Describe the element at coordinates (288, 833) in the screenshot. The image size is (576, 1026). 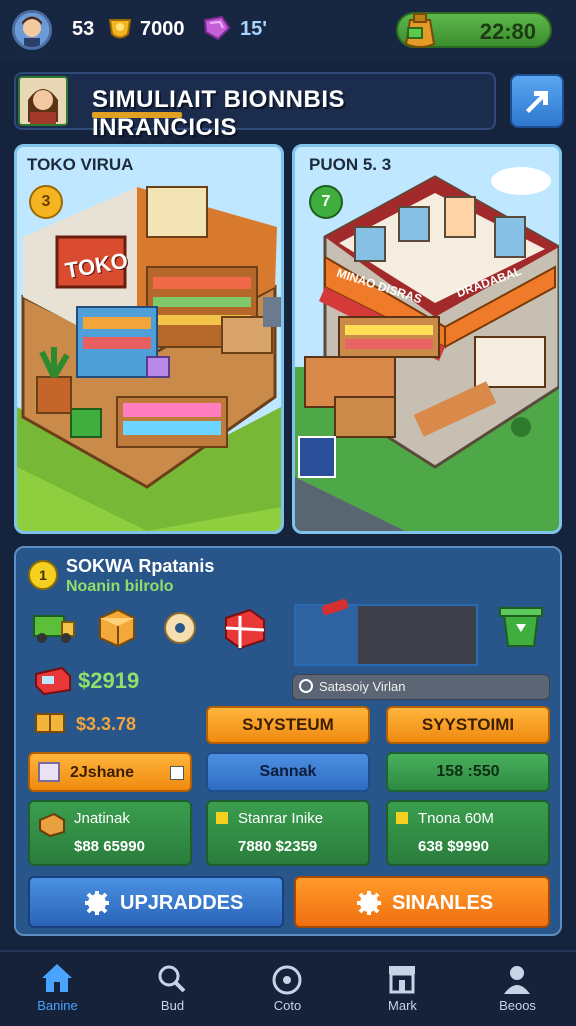
I see `stat-card-2: Stanrar Inike 7880 $2359` at that location.